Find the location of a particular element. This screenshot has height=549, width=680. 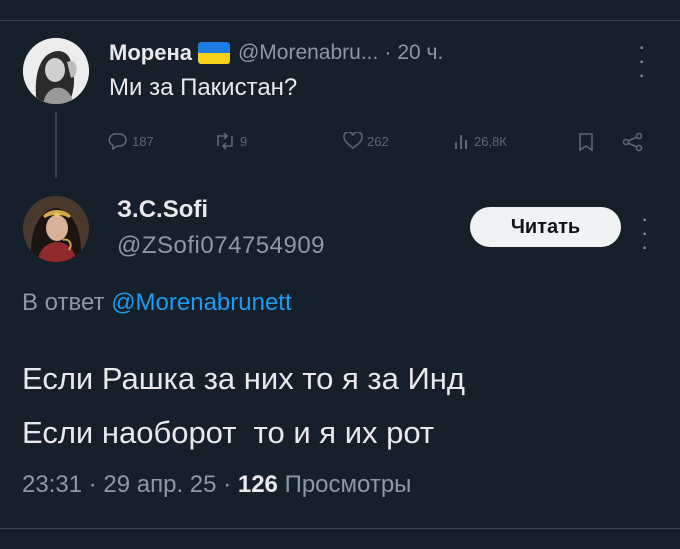

tweet1-actions: 187 9 262 26,8К is located at coordinates (381, 144).